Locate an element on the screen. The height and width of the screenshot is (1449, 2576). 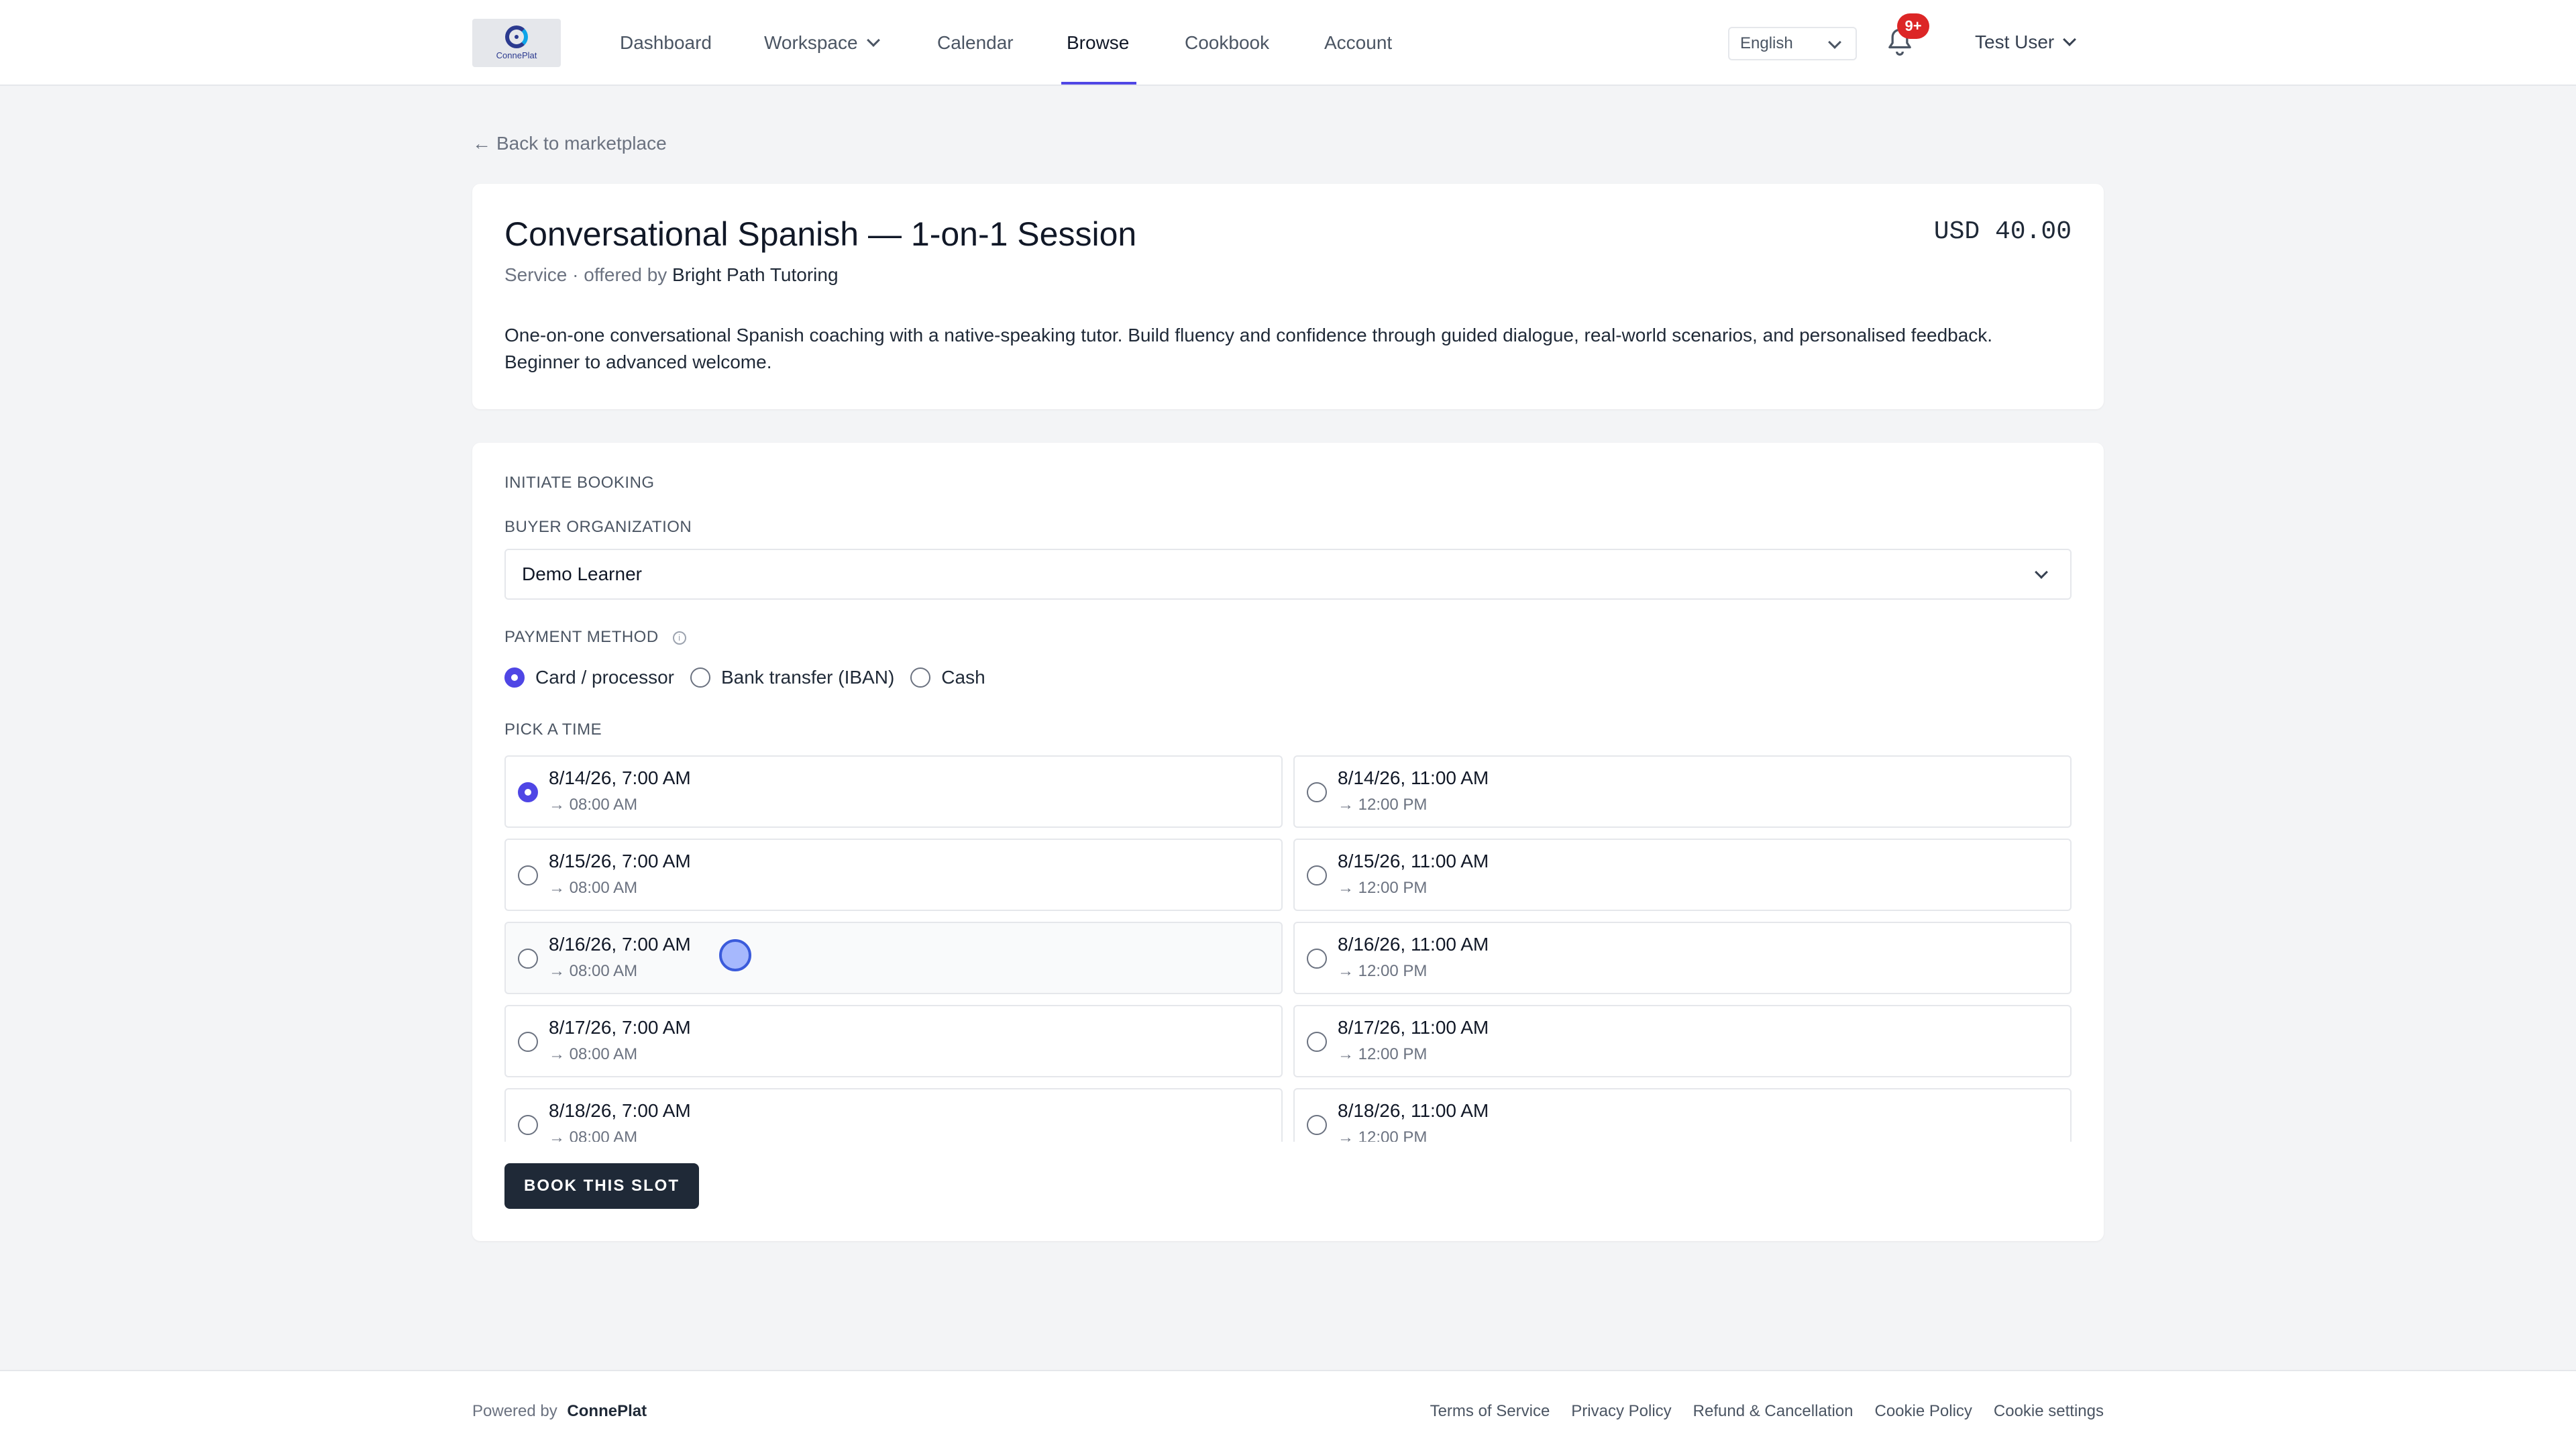
listing-type-label: Service · offered by is located at coordinates (585, 274).